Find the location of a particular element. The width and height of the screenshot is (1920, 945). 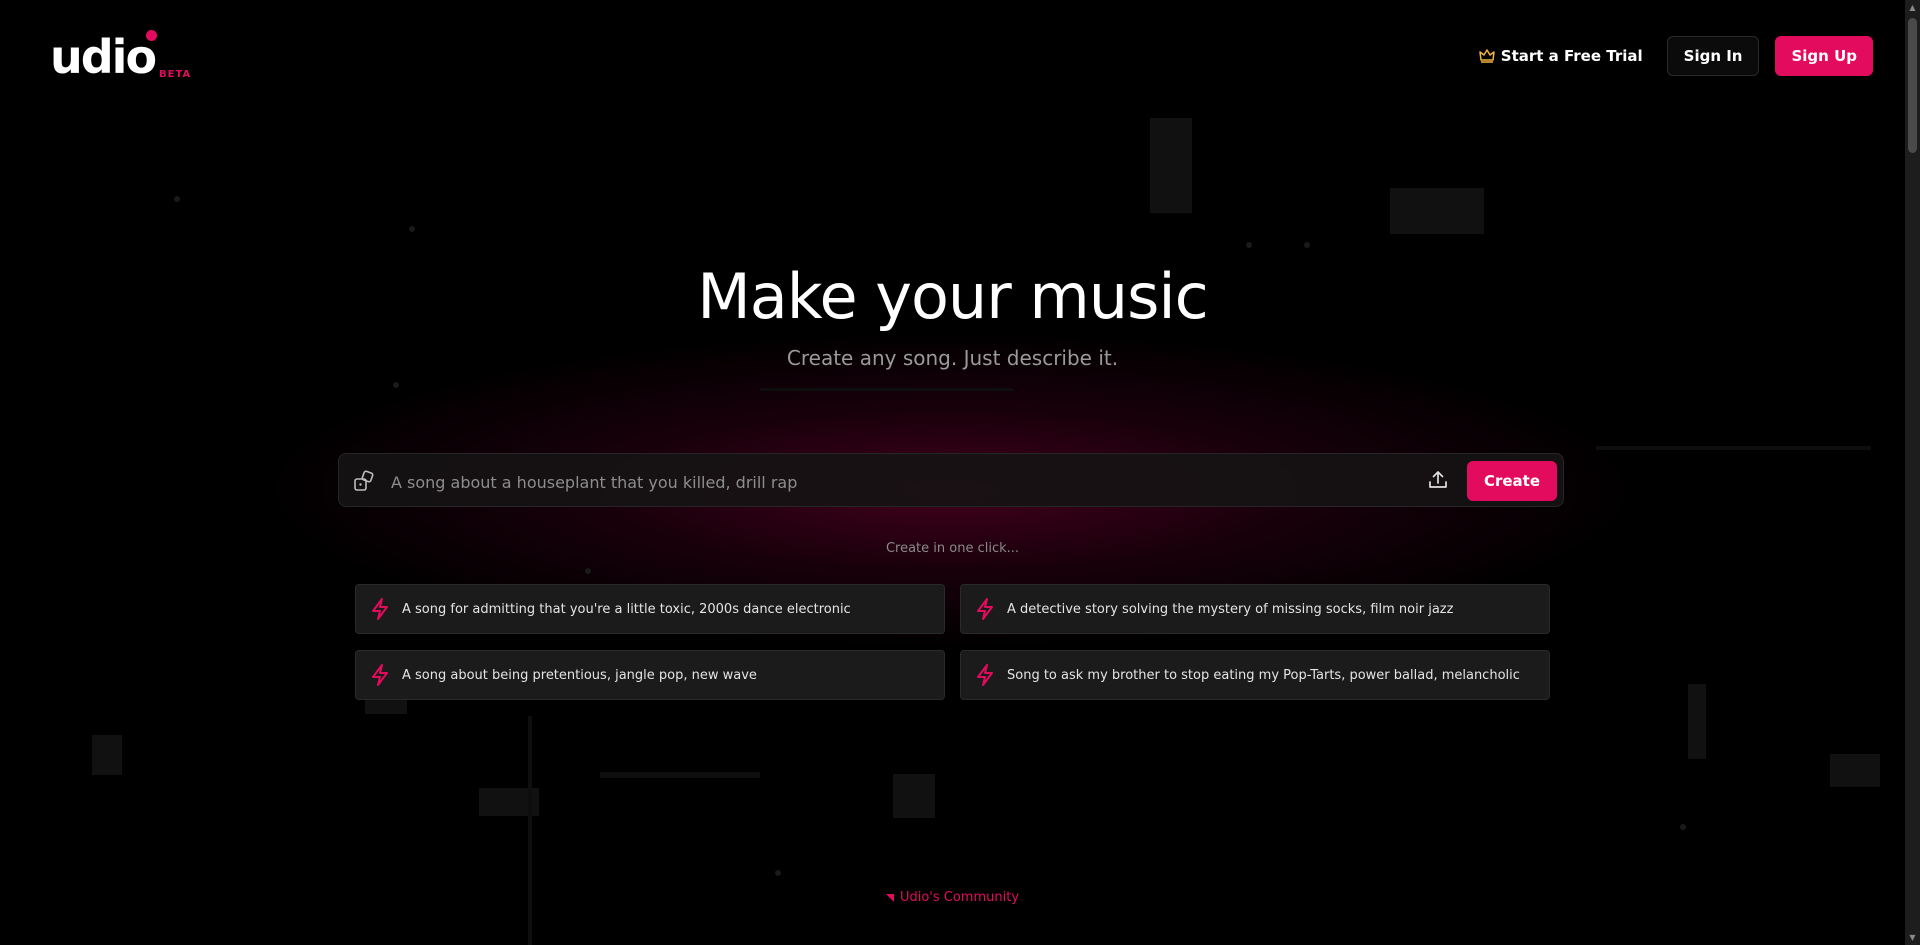

nav-actions: Start a Free Trial Sign In Sign Up is located at coordinates (1672, 56).